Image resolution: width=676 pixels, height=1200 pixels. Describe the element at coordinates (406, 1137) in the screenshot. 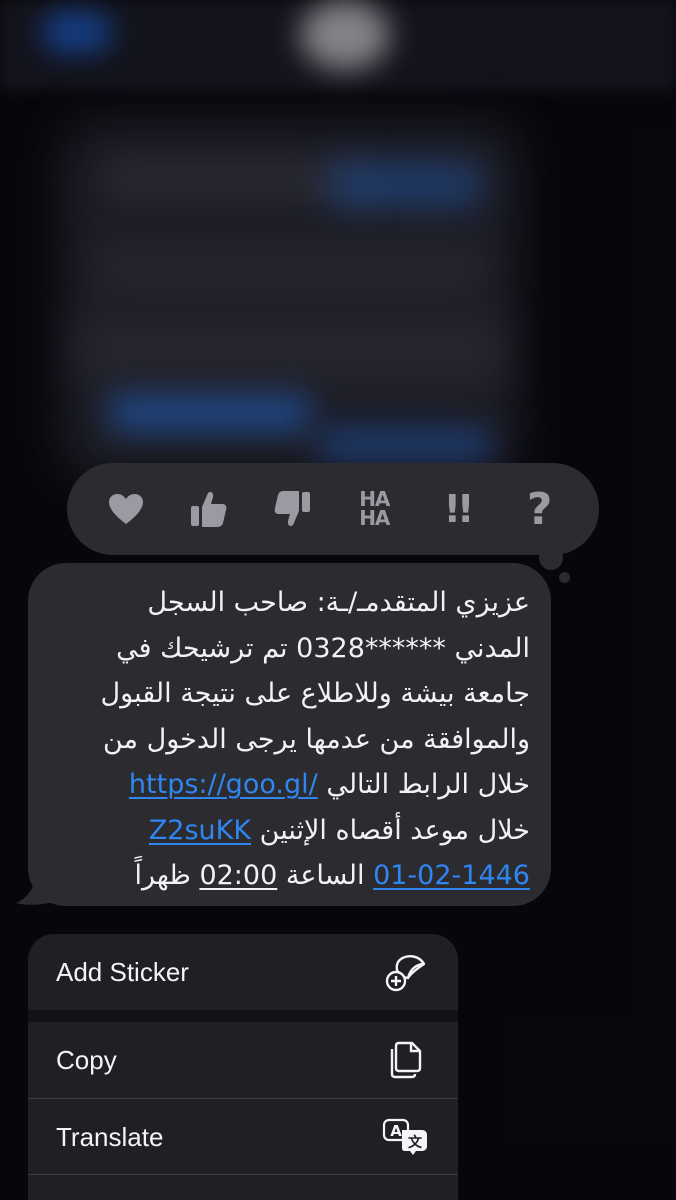

I see `translate-icon: A 文` at that location.